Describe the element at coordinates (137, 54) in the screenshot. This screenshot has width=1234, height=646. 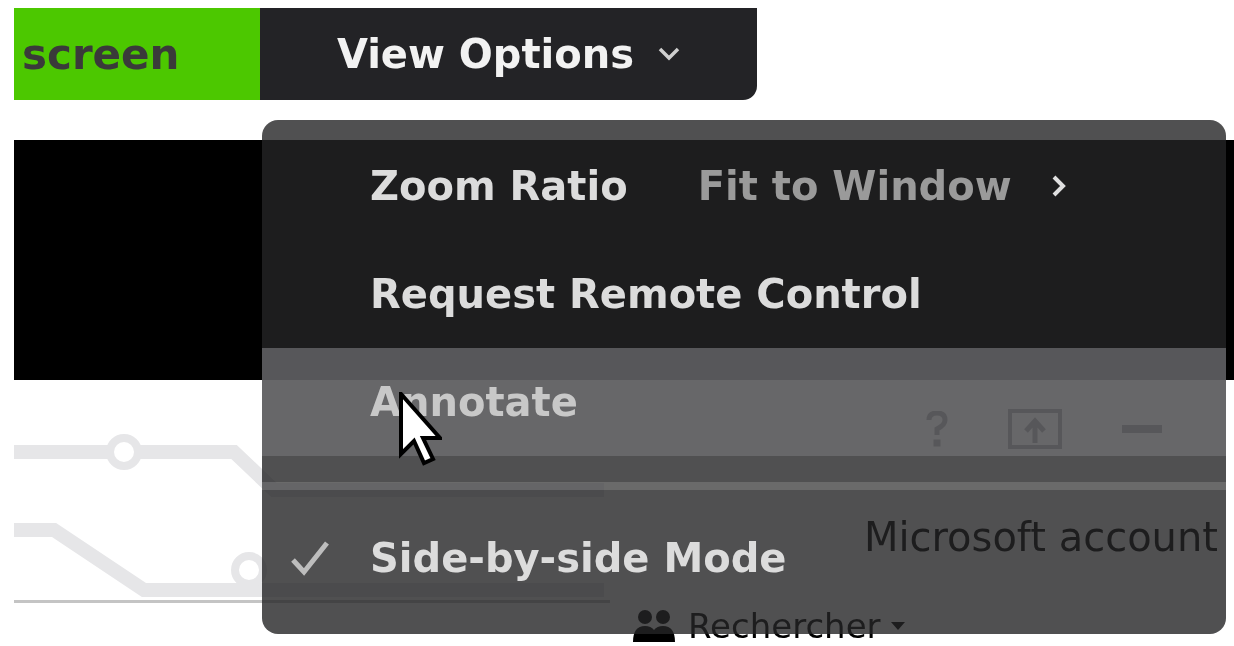
I see `share-screen-button: screen` at that location.